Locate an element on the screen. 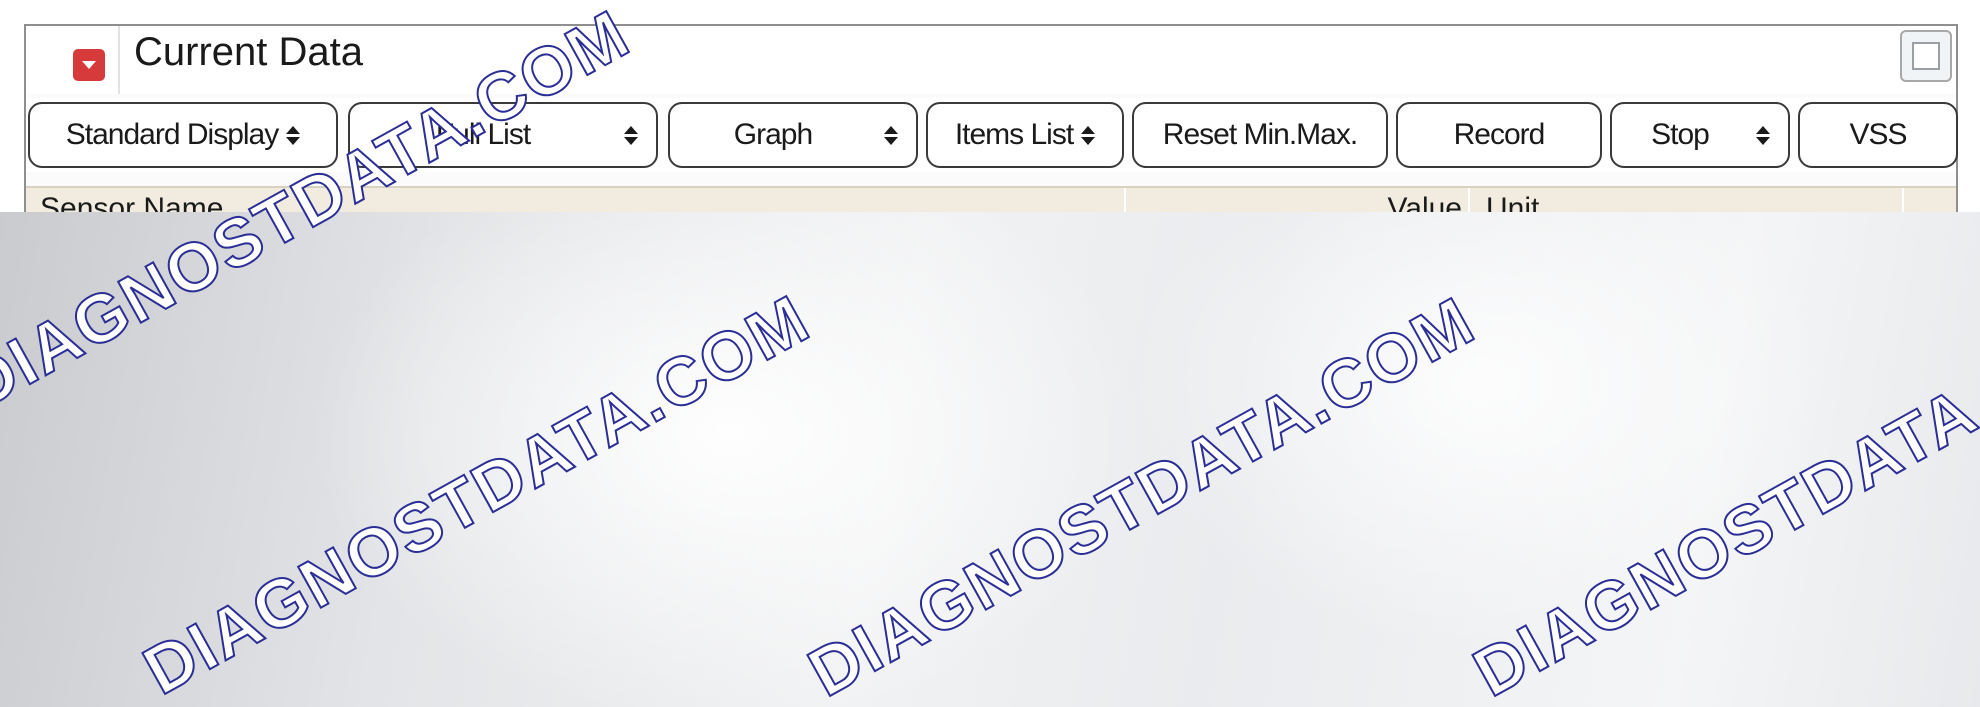 This screenshot has width=1980, height=707. standard-display-dropdown: Standard Display is located at coordinates (183, 135).